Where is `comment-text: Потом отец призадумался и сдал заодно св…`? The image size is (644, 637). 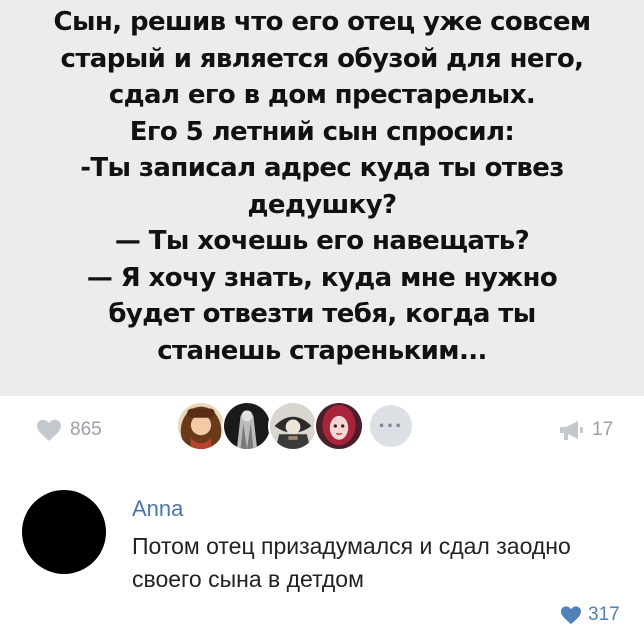
comment-text: Потом отец призадумался и сдал заодно св… is located at coordinates (351, 562).